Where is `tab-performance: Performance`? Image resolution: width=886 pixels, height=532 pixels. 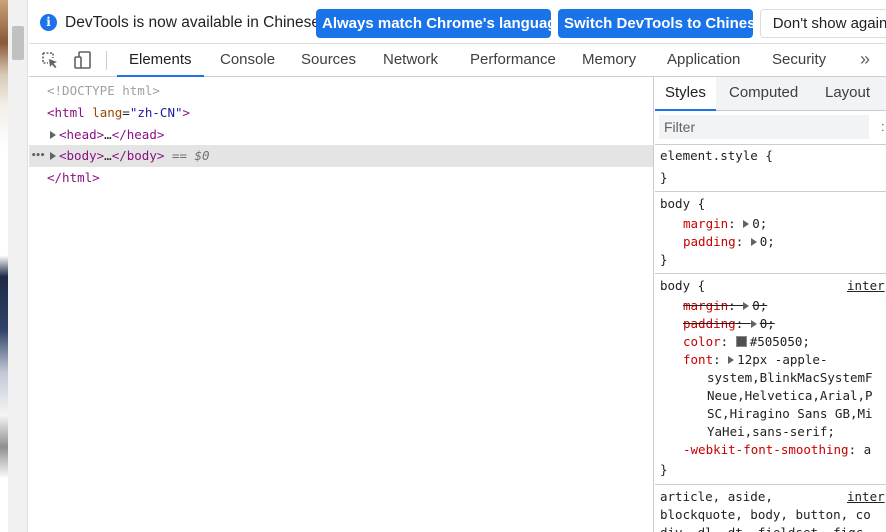
tab-performance: Performance is located at coordinates (513, 60).